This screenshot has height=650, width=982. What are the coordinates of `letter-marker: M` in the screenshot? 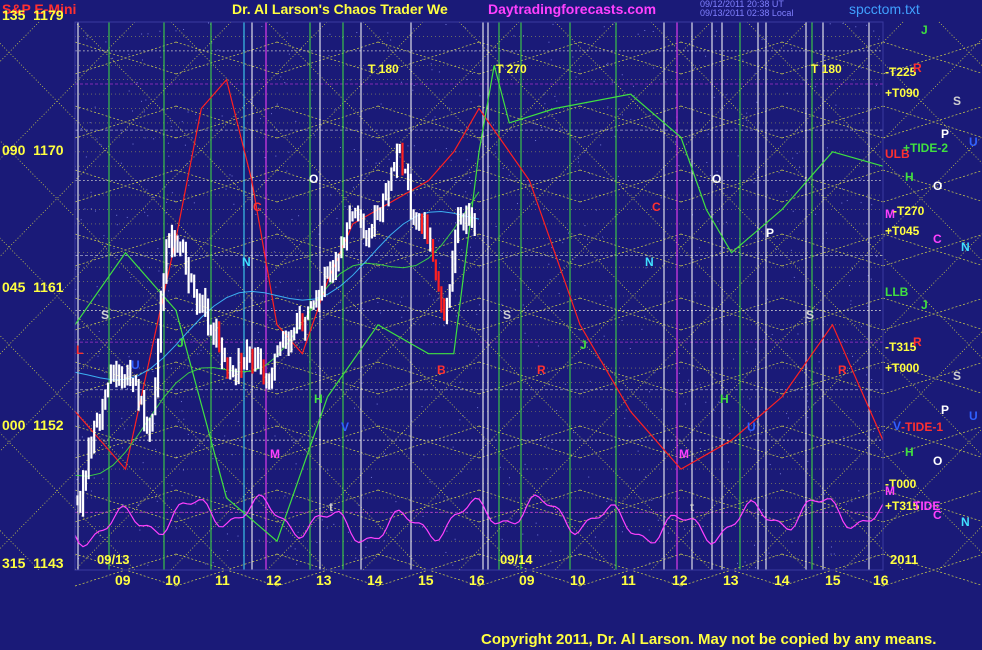 It's located at (275, 454).